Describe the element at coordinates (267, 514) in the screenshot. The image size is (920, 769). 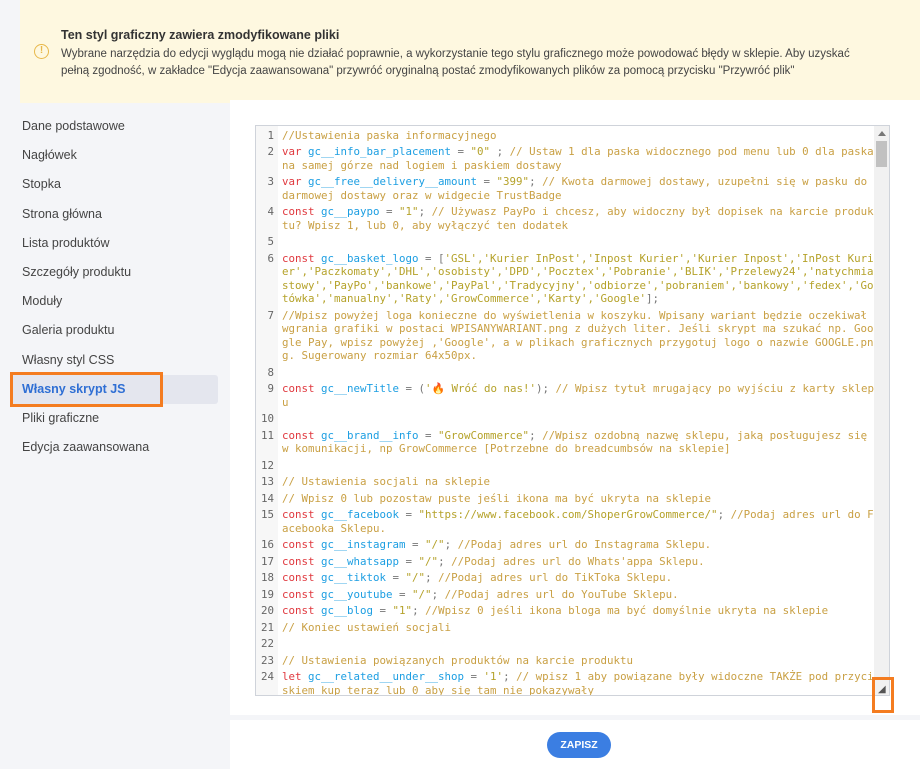
I see `line-number: 15` at that location.